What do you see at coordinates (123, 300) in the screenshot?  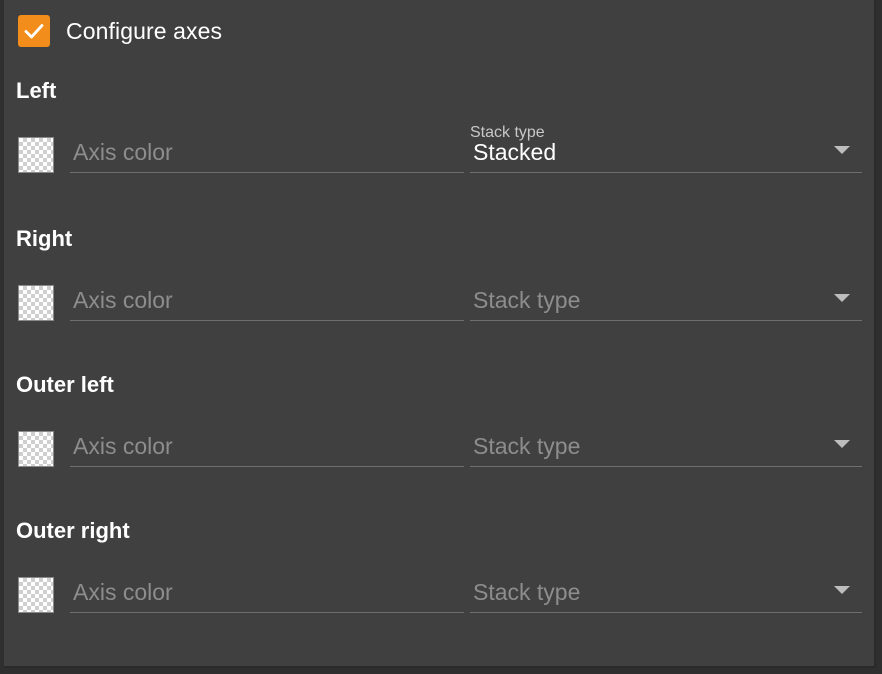 I see `axis-color-placeholder-right: Axis color` at bounding box center [123, 300].